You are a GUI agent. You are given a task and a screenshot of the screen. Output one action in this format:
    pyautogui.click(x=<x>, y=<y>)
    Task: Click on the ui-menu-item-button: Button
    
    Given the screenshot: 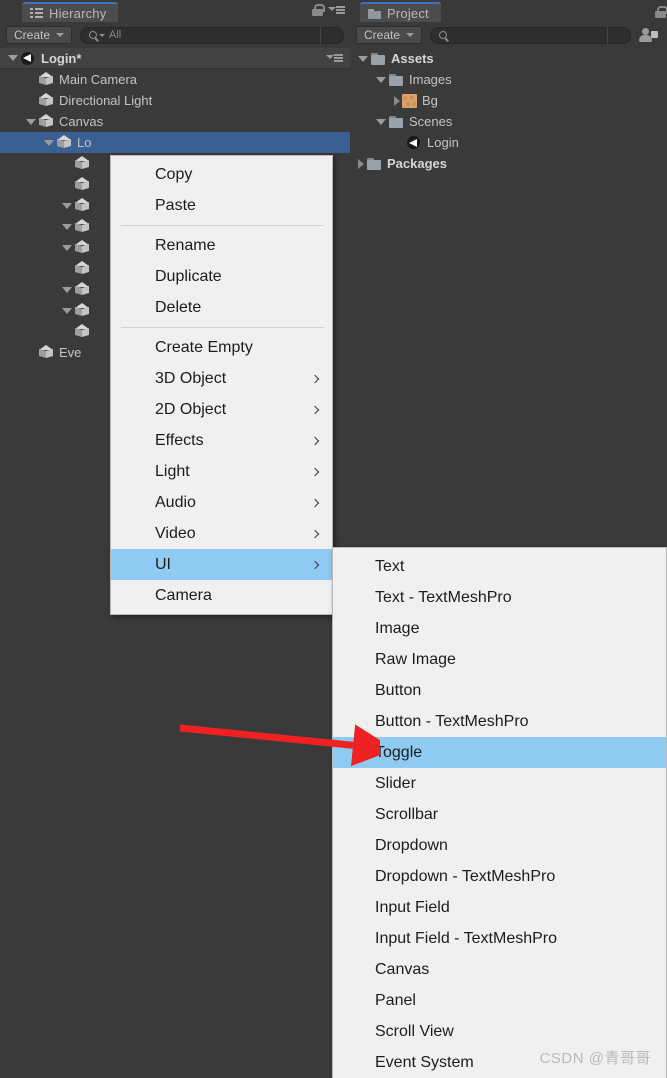 What is the action you would take?
    pyautogui.click(x=499, y=690)
    